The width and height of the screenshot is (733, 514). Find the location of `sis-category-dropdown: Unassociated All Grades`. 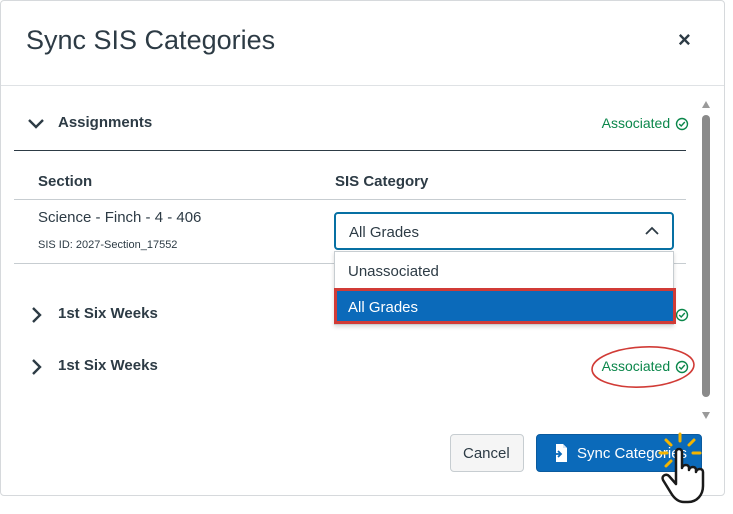

sis-category-dropdown: Unassociated All Grades is located at coordinates (505, 288).